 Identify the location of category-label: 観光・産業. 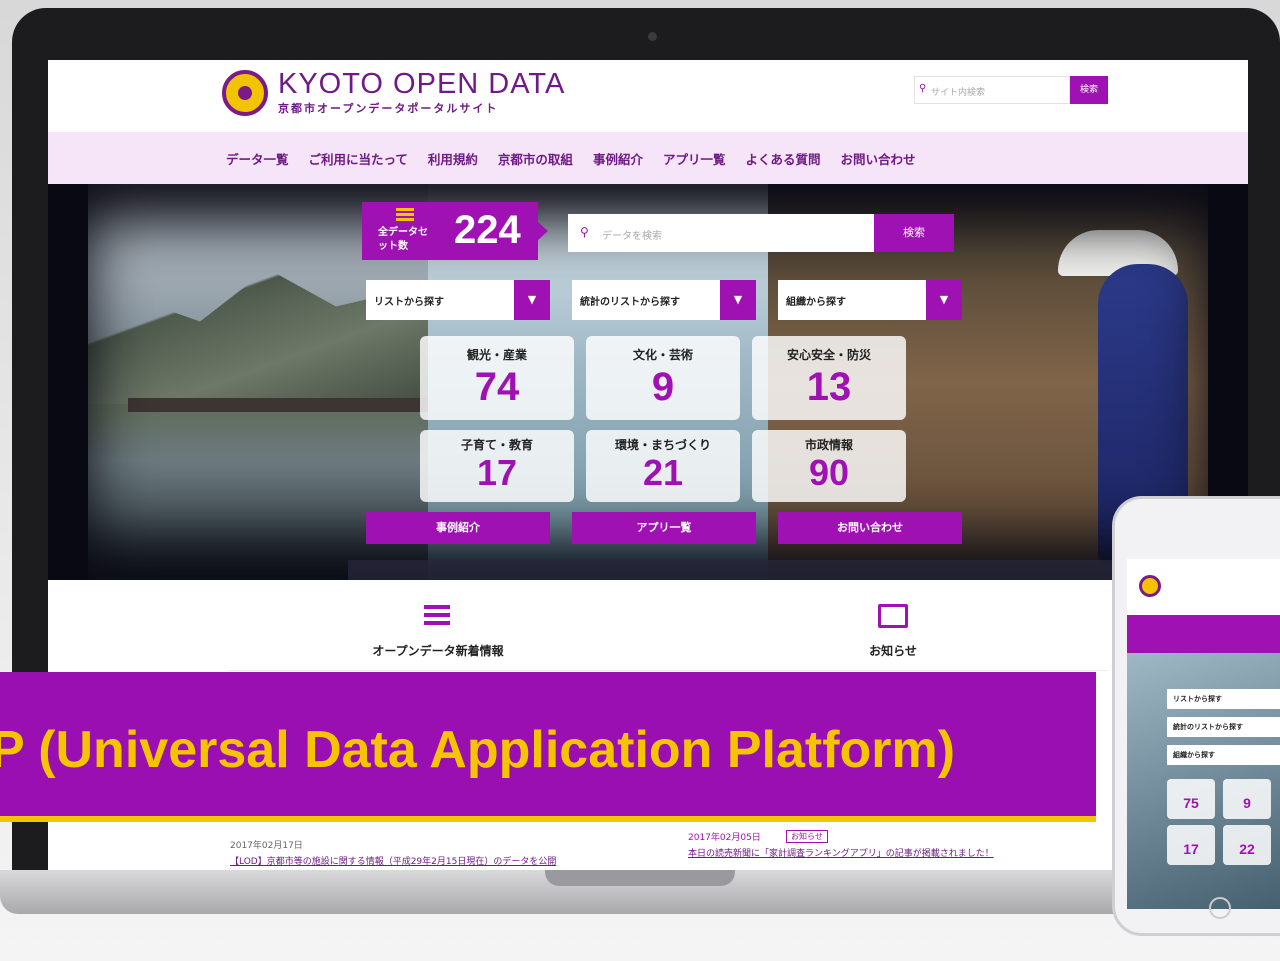
(496, 355).